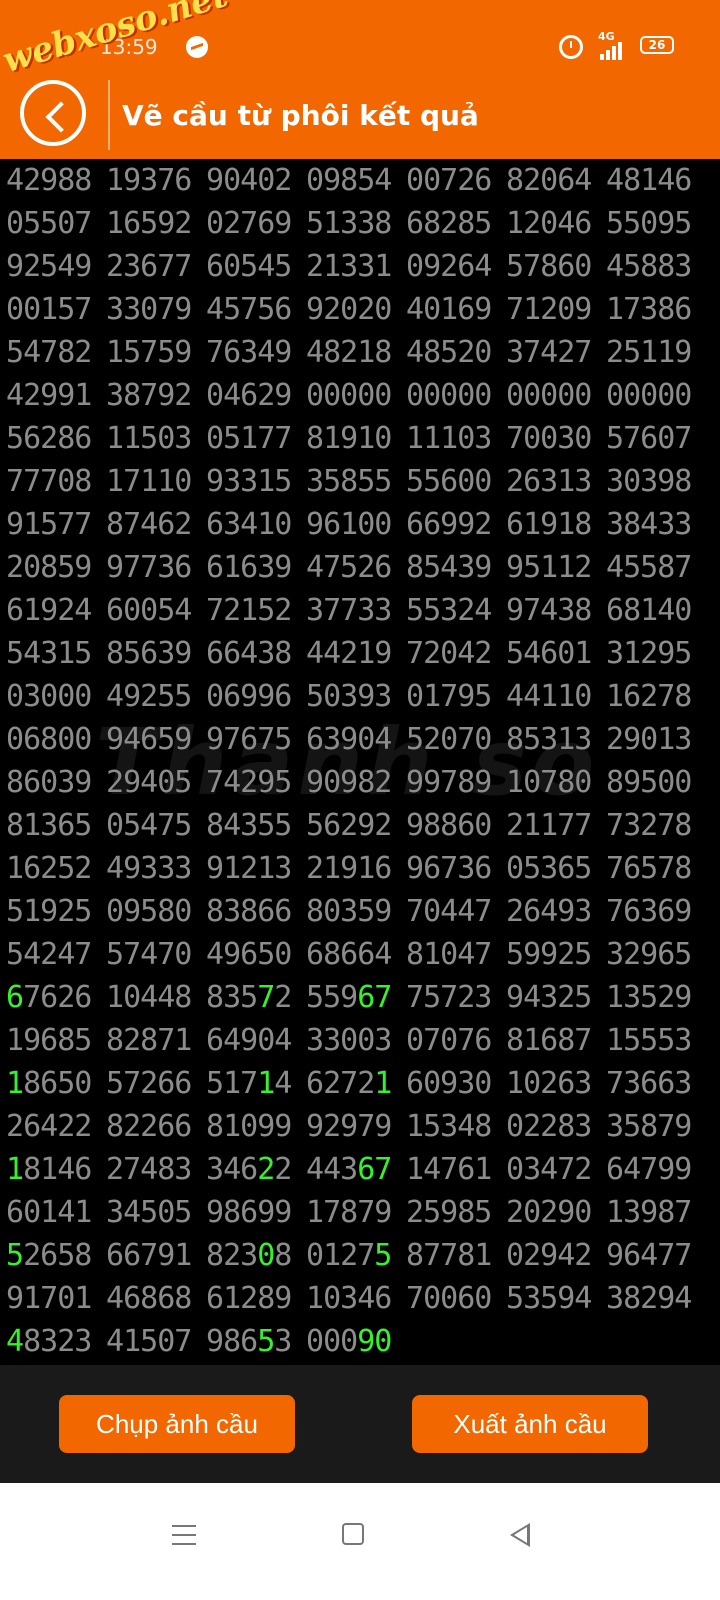 The height and width of the screenshot is (1600, 720). I want to click on number-cell: 61924, so click(53, 610).